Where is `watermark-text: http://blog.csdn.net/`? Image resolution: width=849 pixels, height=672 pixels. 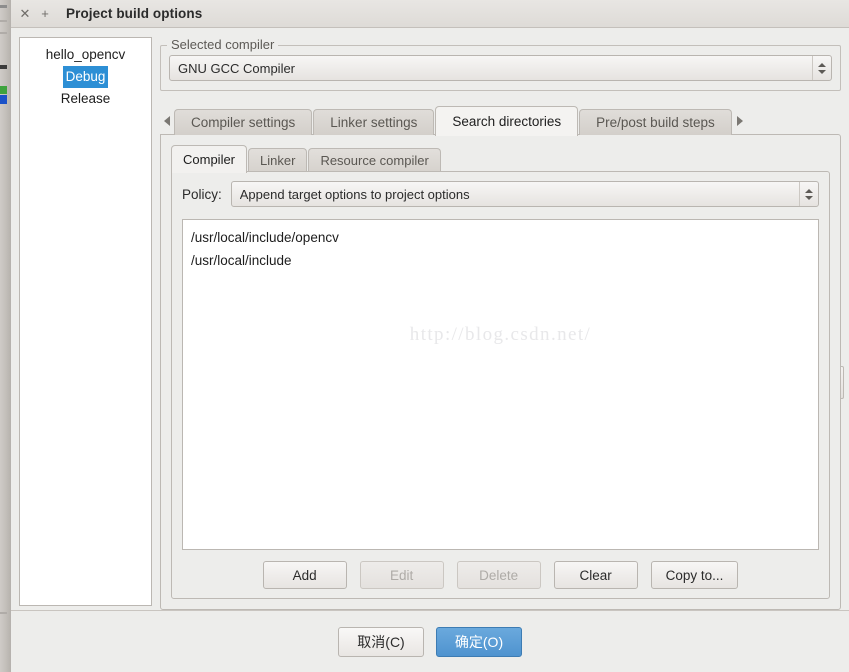
watermark-text: http://blog.csdn.net/ is located at coordinates (500, 334).